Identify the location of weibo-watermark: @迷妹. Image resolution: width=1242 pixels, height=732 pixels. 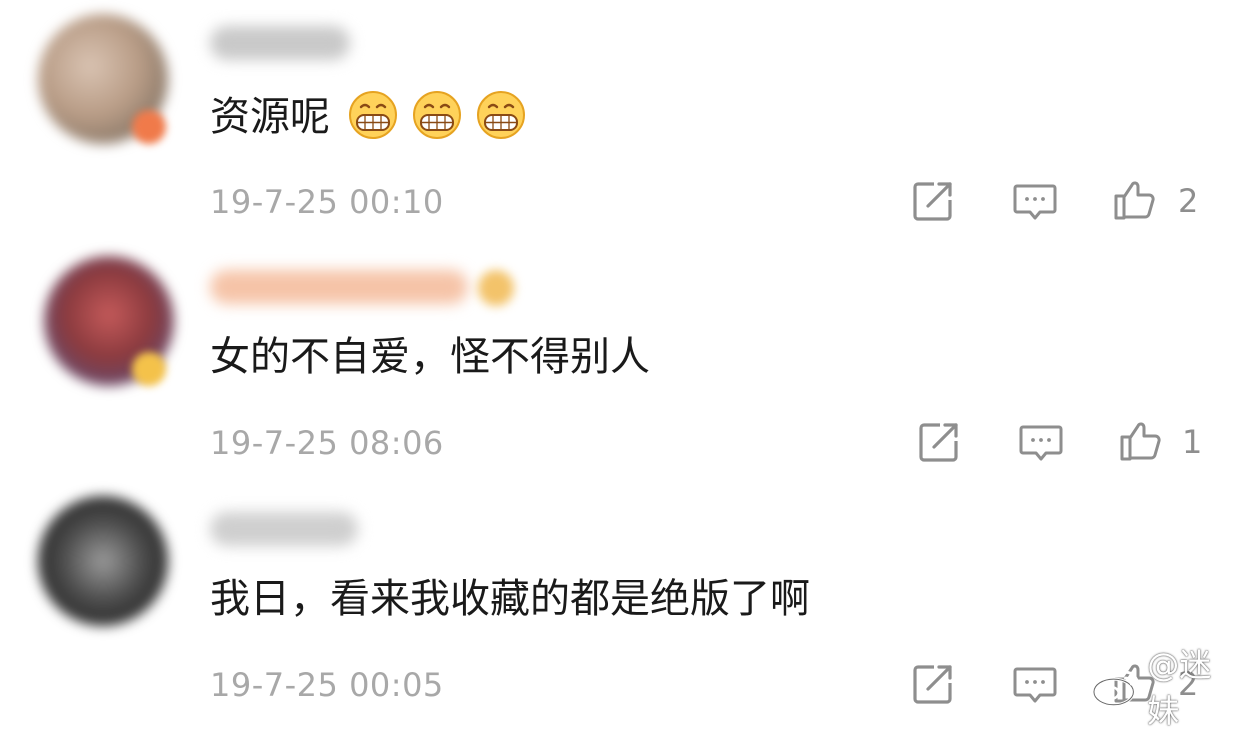
(1166, 688).